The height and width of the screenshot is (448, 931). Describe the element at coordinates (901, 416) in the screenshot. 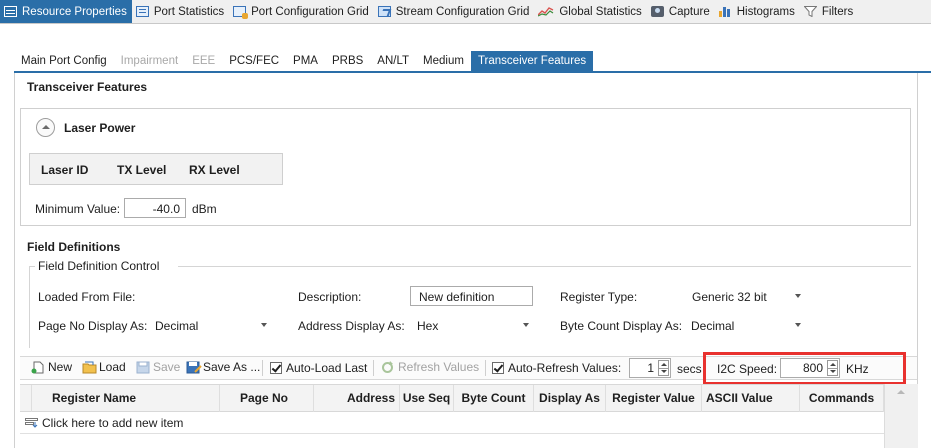

I see `grid-scrollbar` at that location.